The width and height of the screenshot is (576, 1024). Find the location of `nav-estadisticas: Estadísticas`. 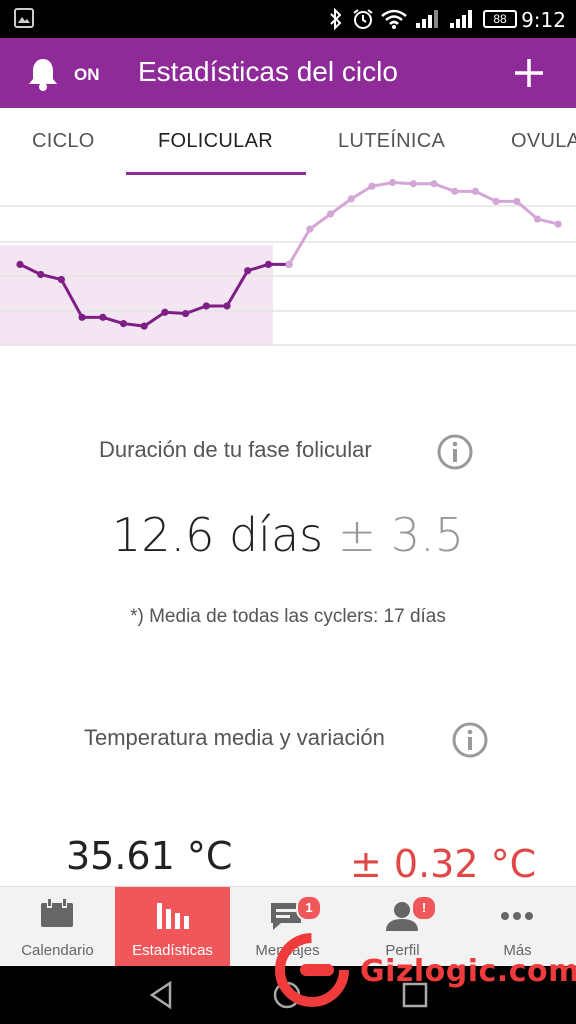

nav-estadisticas: Estadísticas is located at coordinates (172, 927).